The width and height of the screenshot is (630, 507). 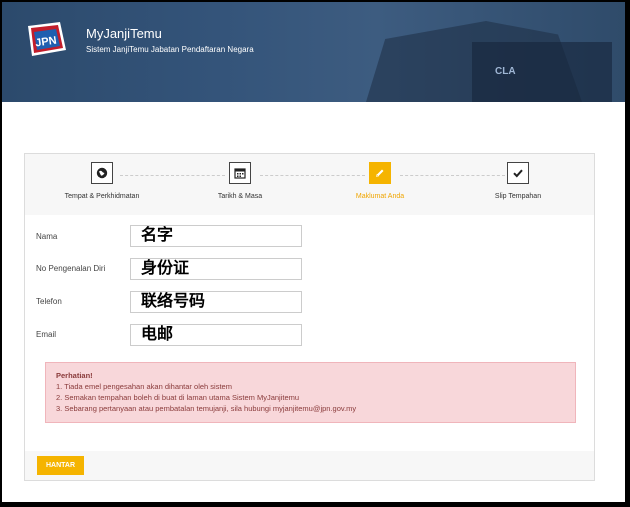 I want to click on id-label: No Pengenalan Diri, so click(x=71, y=268).